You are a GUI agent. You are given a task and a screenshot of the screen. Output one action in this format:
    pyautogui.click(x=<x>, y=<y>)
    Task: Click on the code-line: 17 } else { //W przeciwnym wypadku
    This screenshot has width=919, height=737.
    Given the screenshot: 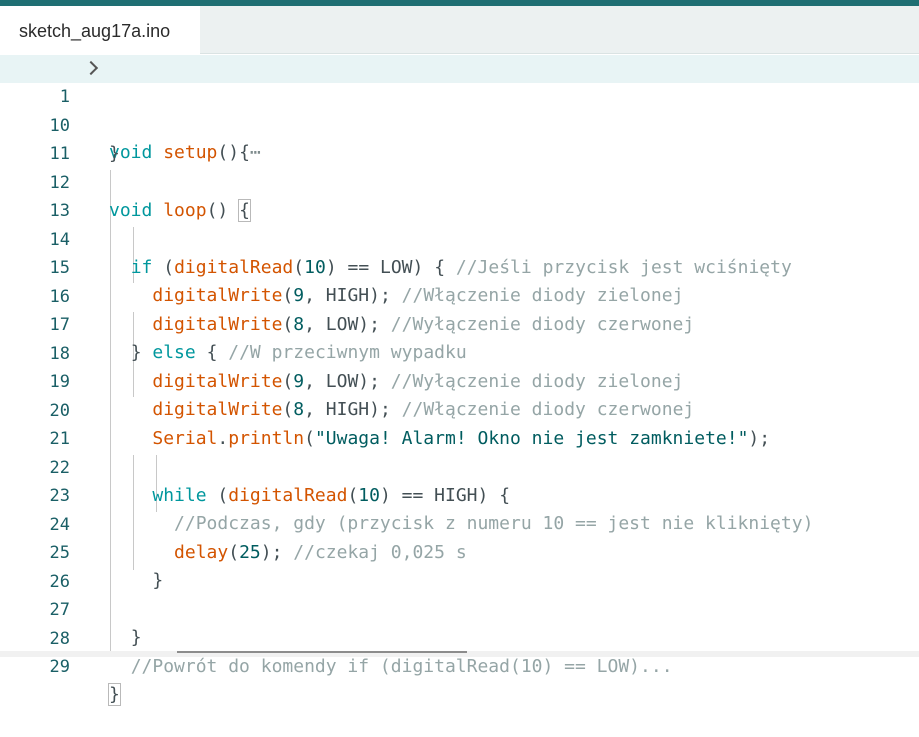 What is the action you would take?
    pyautogui.click(x=459, y=323)
    